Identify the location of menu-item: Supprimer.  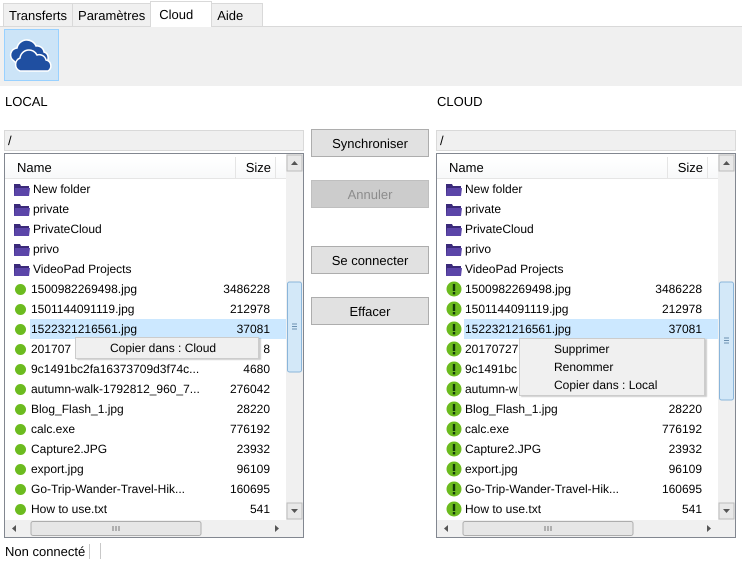
(612, 349).